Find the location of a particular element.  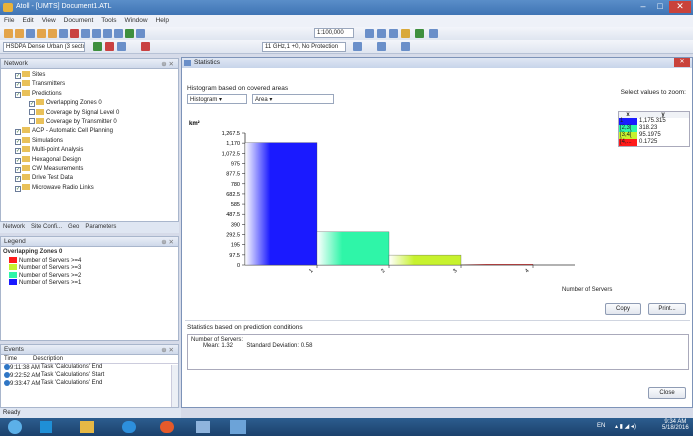

copy-button: Copy is located at coordinates (623, 309).